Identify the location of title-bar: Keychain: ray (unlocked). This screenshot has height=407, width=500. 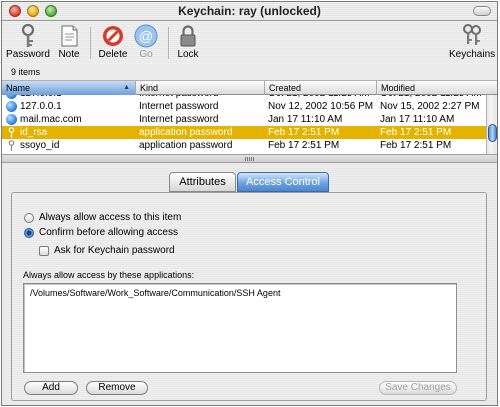
(249, 11).